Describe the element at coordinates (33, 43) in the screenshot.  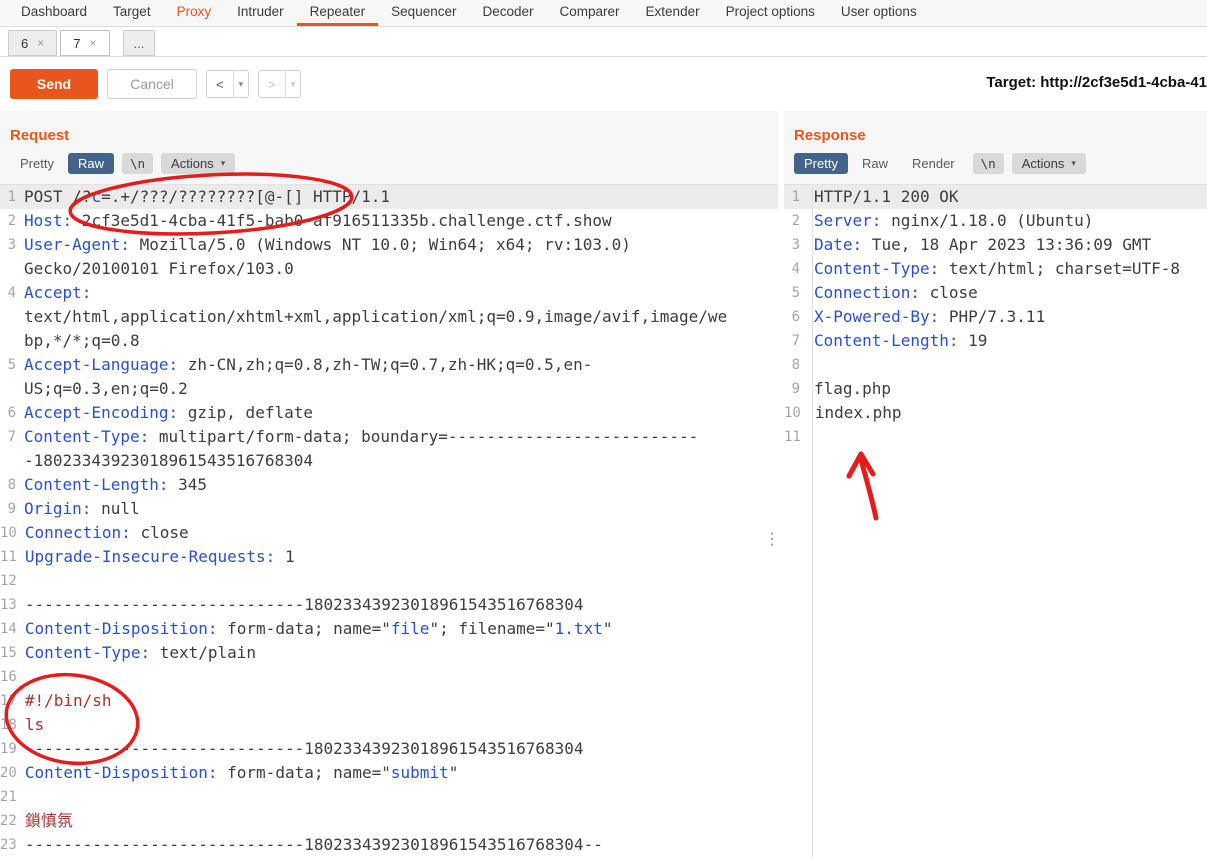
I see `repeater-tab-6: 6 ×` at that location.